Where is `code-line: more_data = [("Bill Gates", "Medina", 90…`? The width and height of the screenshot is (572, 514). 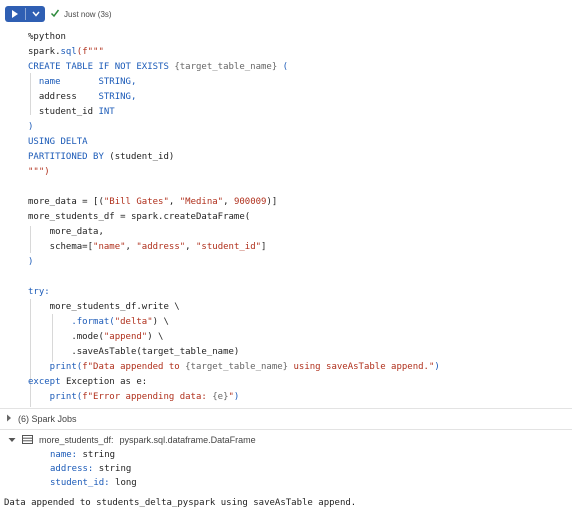
code-line: more_data = [("Bill Gates", "Medina", 90… is located at coordinates (153, 202).